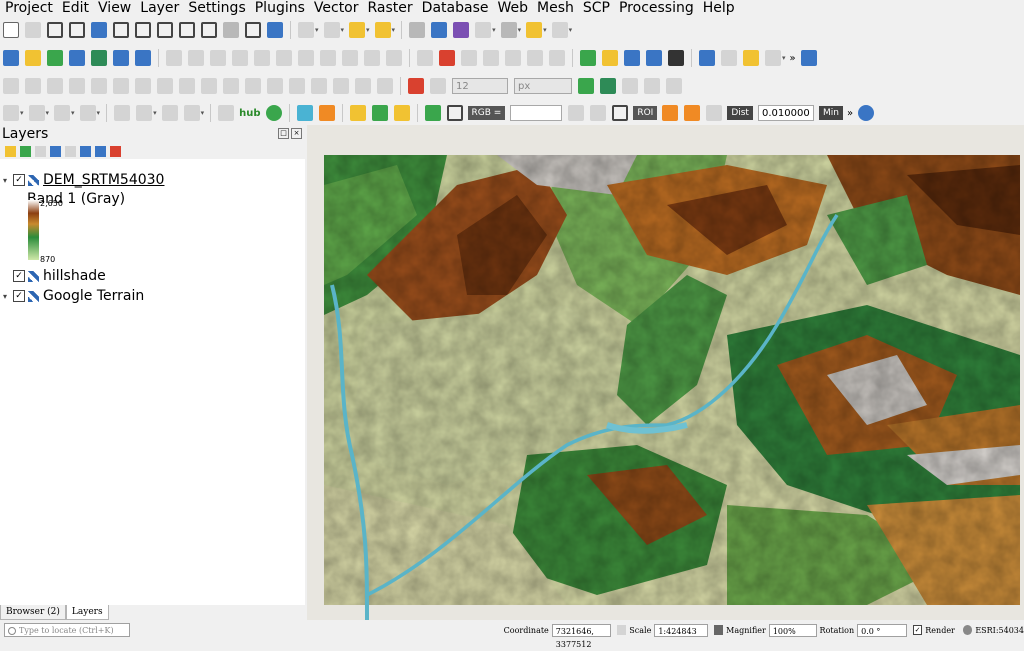 This screenshot has height=651, width=1024. Describe the element at coordinates (11, 30) in the screenshot. I see `pan-hand-icon` at that location.